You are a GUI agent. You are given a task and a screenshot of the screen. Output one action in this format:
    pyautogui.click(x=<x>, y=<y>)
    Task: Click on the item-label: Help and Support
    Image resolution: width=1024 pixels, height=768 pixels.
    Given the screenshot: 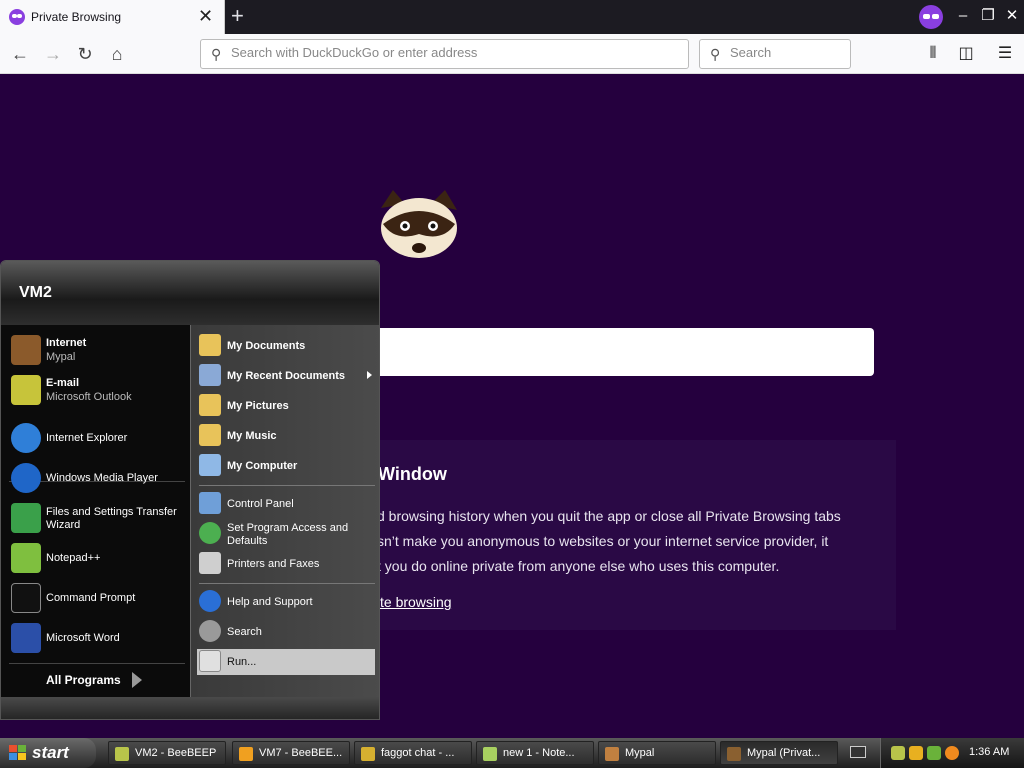 What is the action you would take?
    pyautogui.click(x=270, y=602)
    